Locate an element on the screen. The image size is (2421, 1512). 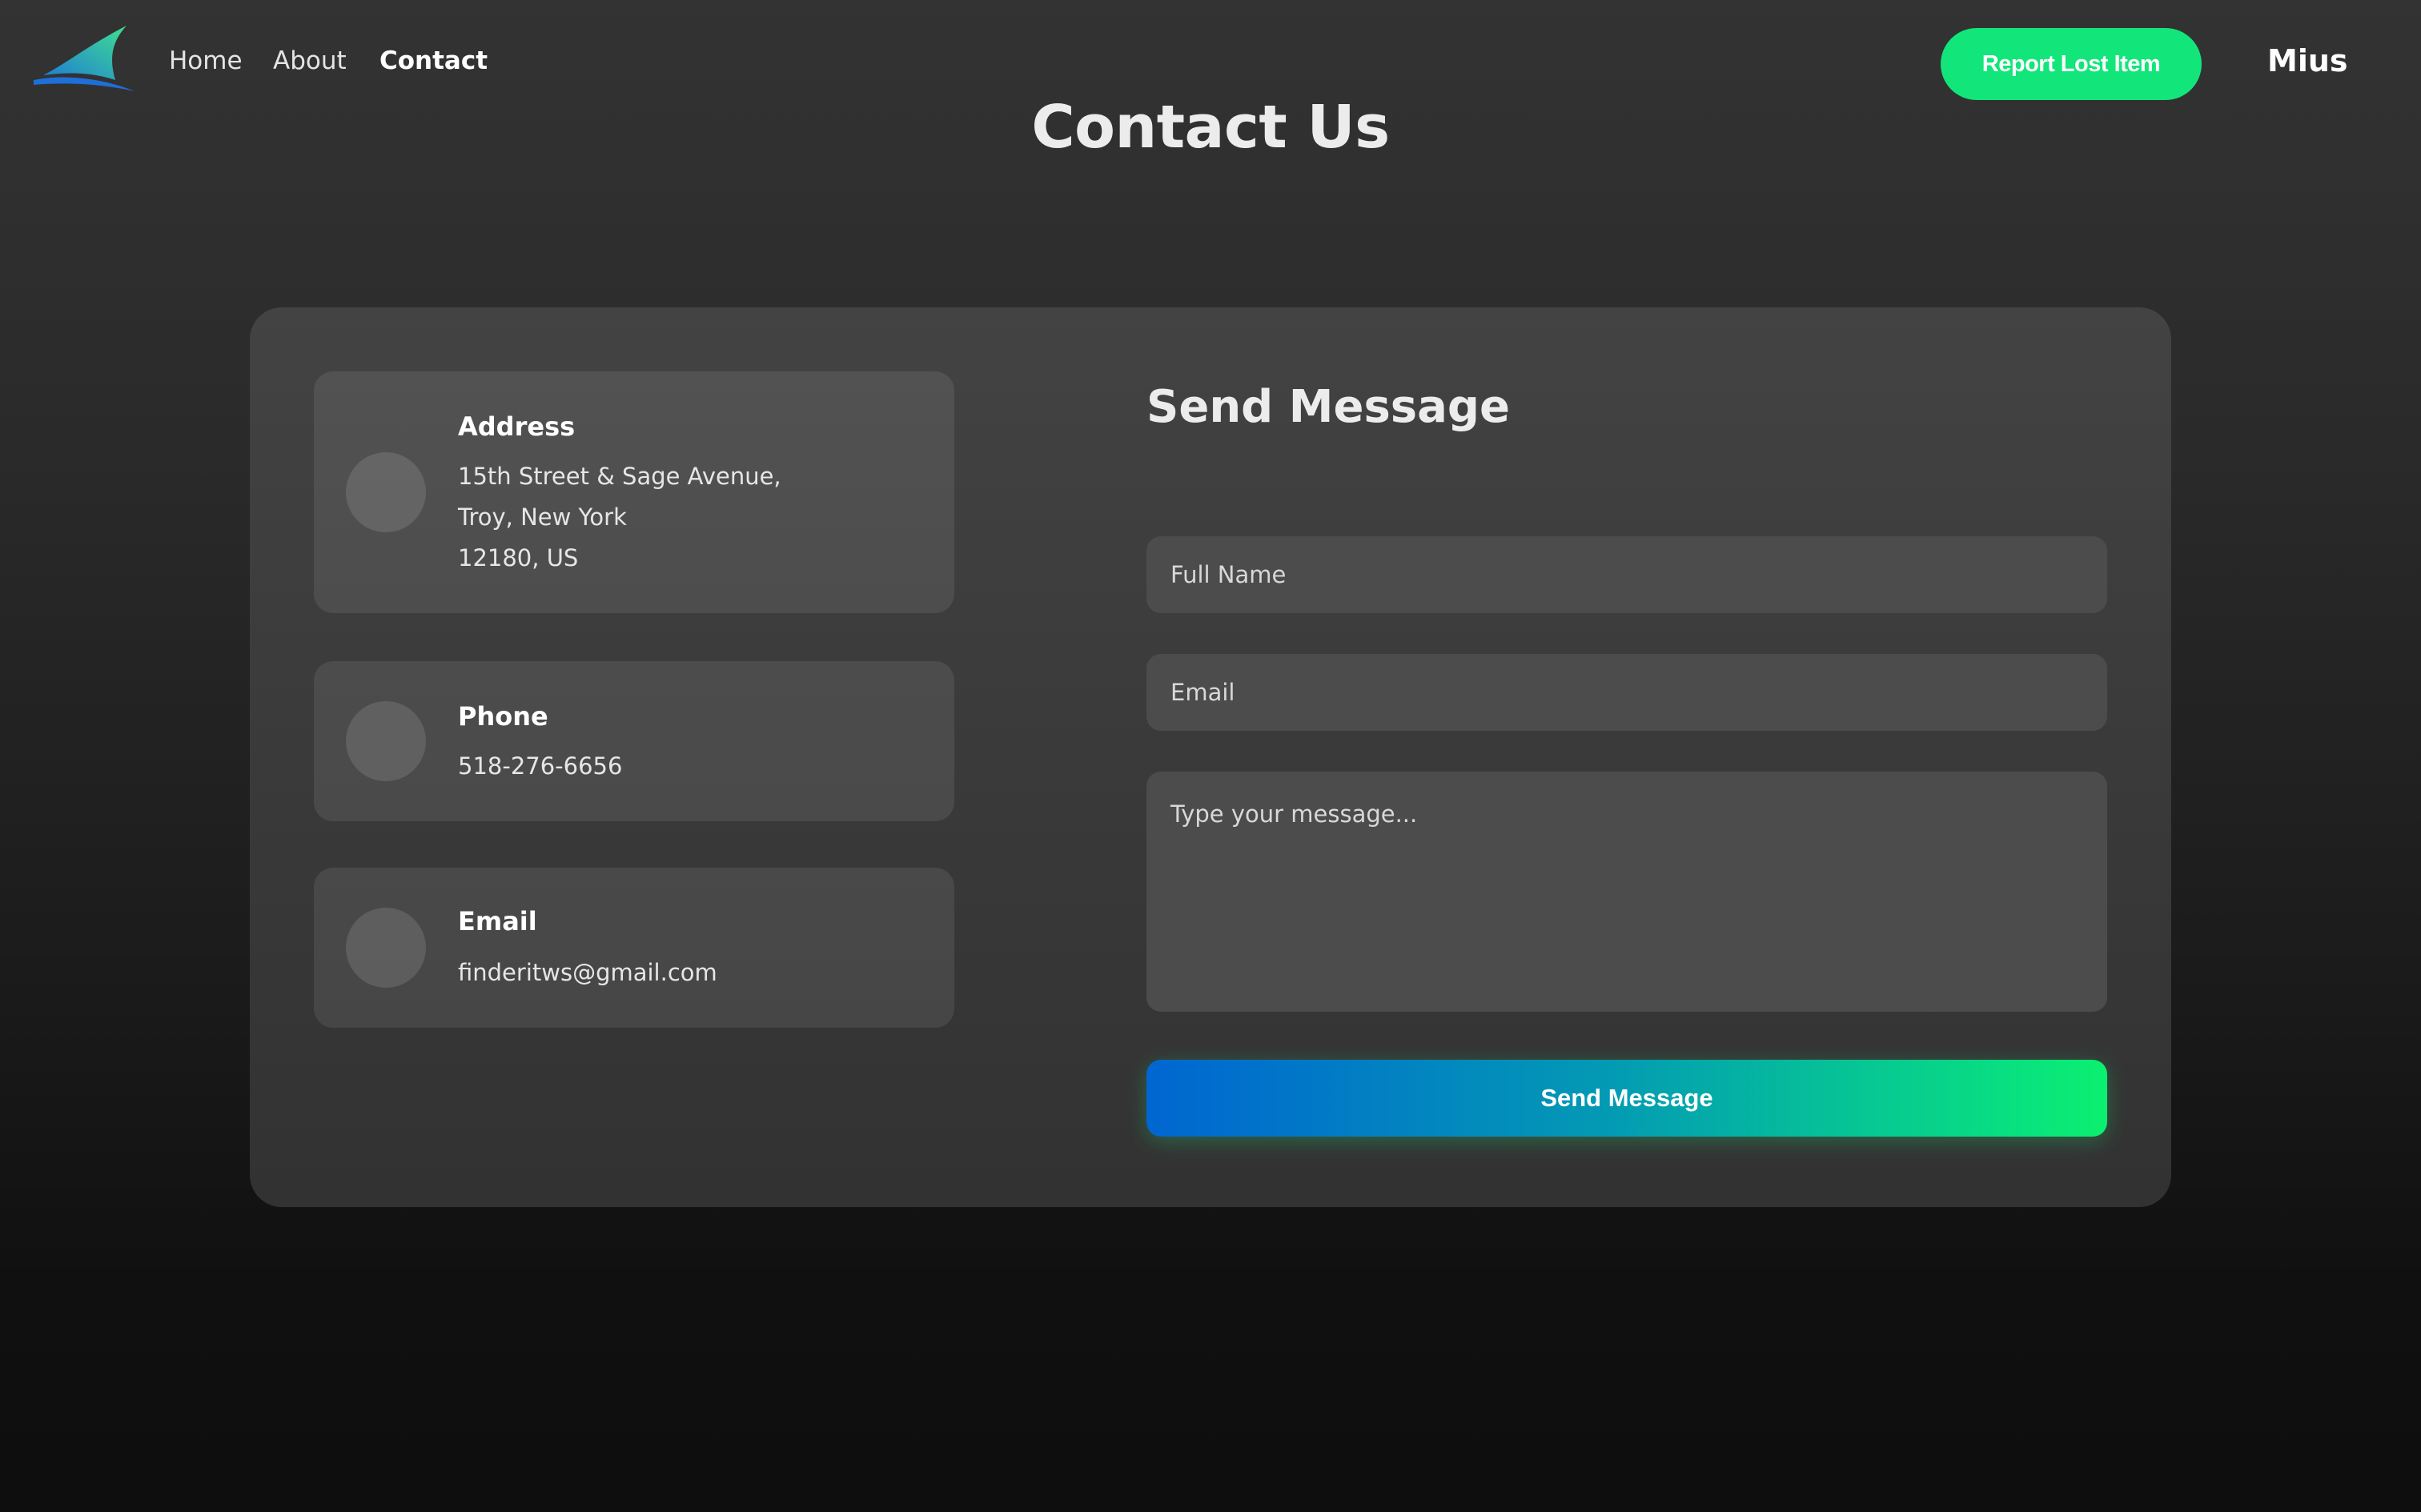
shark-fin-logo-icon is located at coordinates (84, 58).